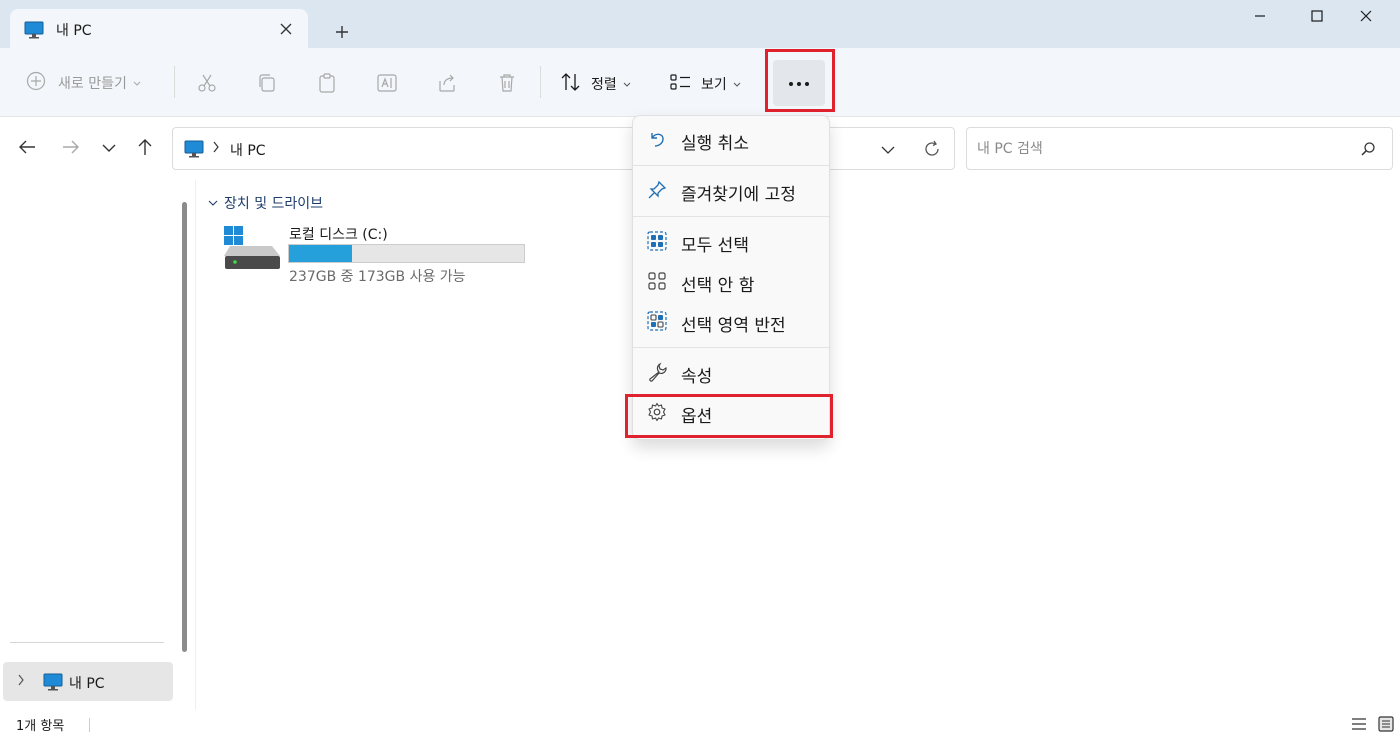 This screenshot has height=737, width=1400. Describe the element at coordinates (252, 249) in the screenshot. I see `drive-icon` at that location.